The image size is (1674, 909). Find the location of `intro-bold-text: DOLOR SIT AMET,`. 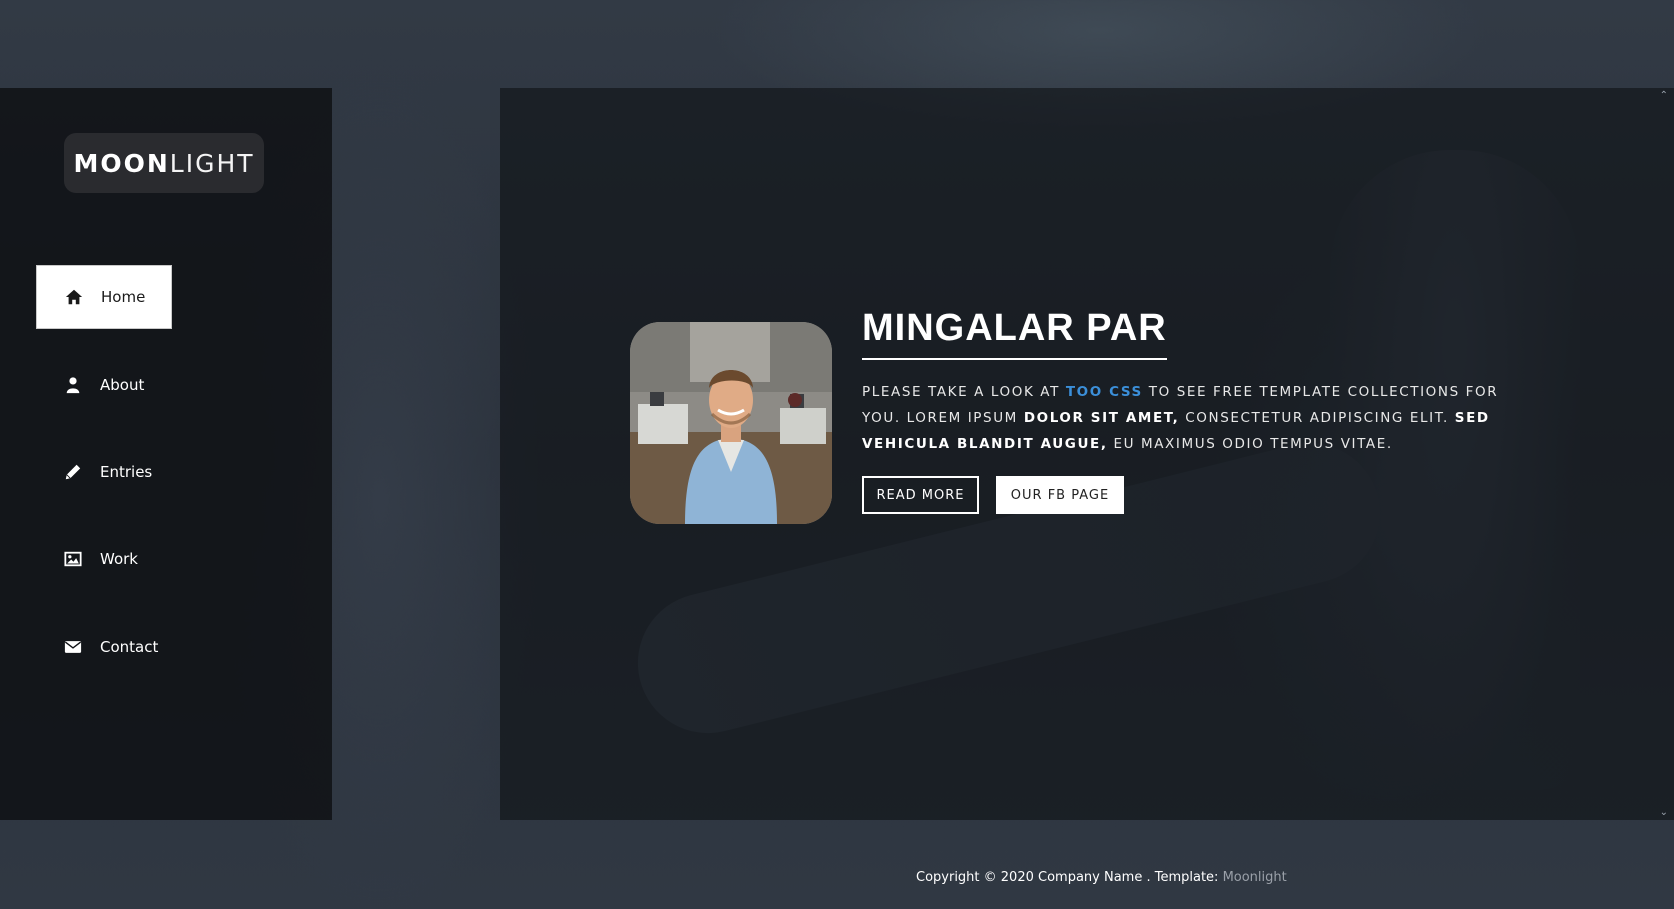

intro-bold-text: DOLOR SIT AMET, is located at coordinates (1101, 418).